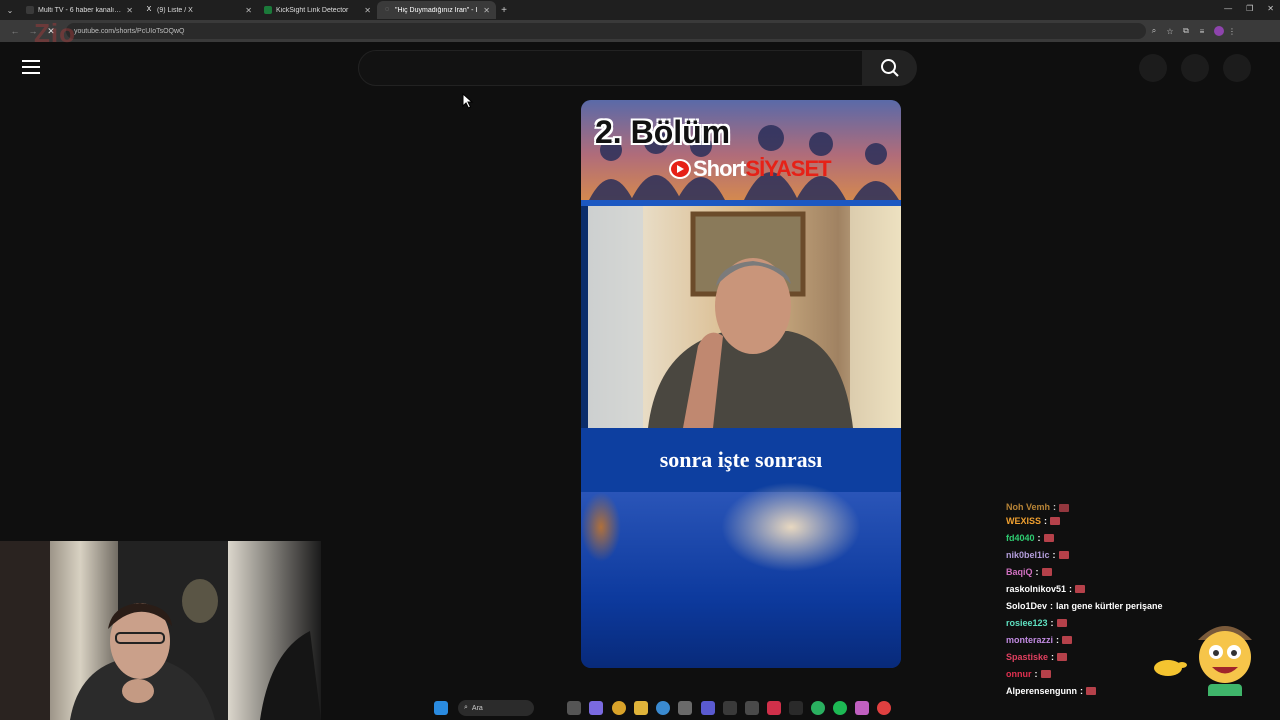 The height and width of the screenshot is (720, 1280). I want to click on search-icon, so click(889, 68).